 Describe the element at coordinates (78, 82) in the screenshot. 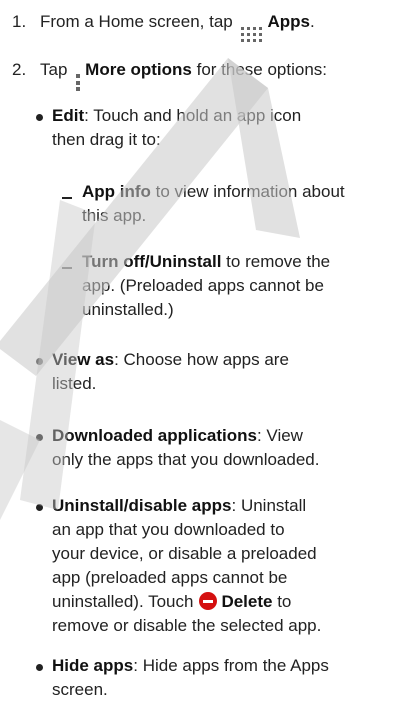

I see `more-options-icon` at that location.